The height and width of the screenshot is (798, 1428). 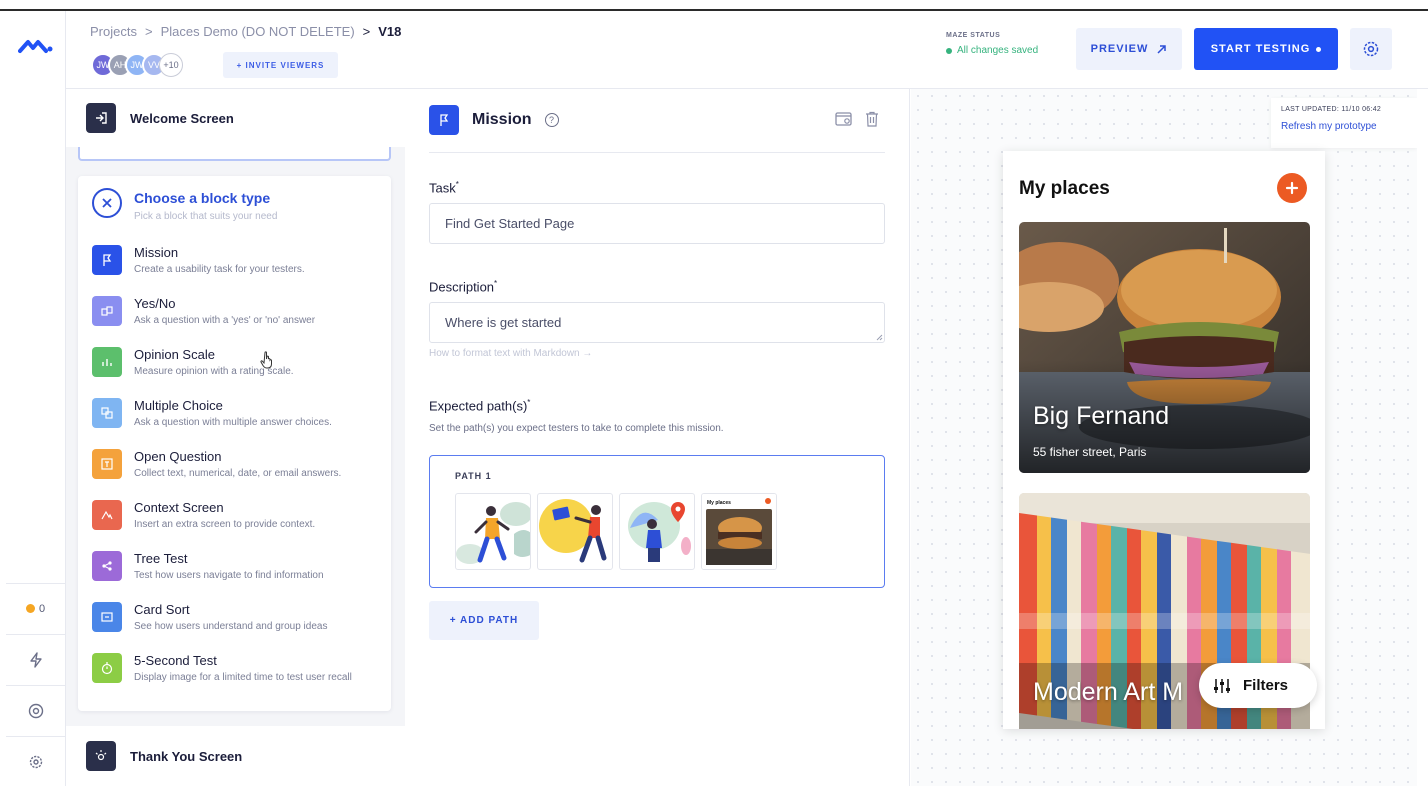 What do you see at coordinates (844, 119) in the screenshot?
I see `preview-block-icon` at bounding box center [844, 119].